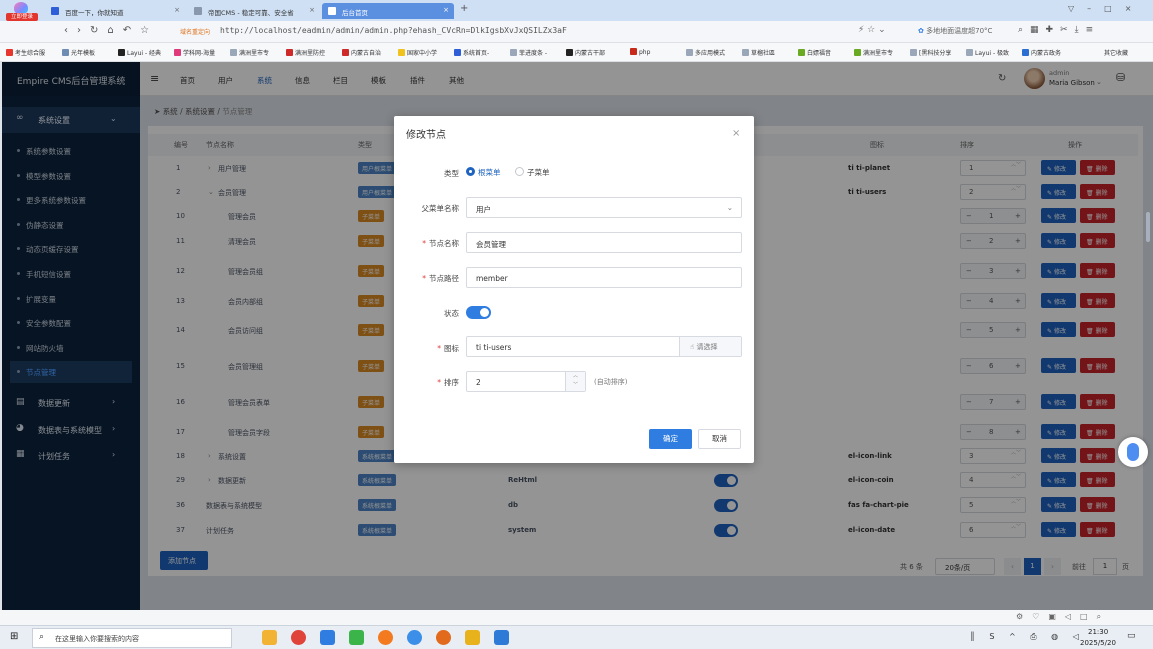 The height and width of the screenshot is (649, 1153). What do you see at coordinates (604, 207) in the screenshot?
I see `parent-select: 用户 ⌄` at bounding box center [604, 207].